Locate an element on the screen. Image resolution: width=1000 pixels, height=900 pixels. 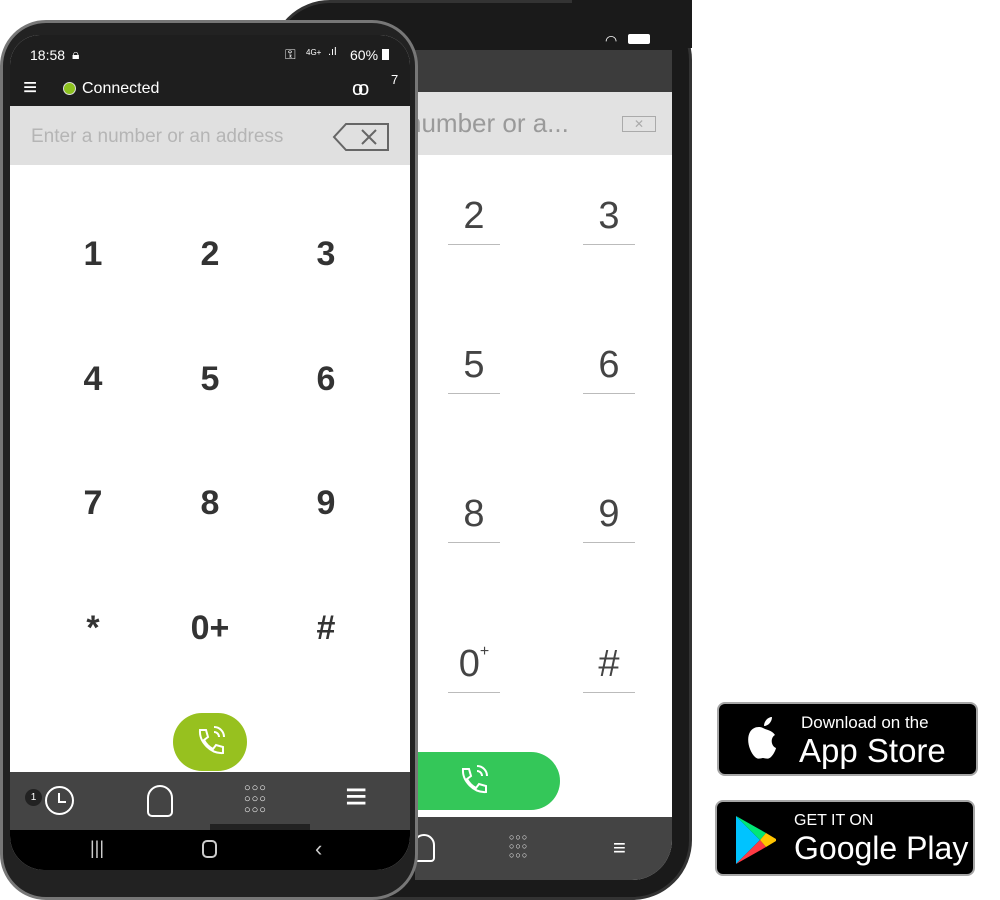
bottom-nav: 1 ○○○ ○○○ ○○○ ≡ is located at coordinates (210, 801).